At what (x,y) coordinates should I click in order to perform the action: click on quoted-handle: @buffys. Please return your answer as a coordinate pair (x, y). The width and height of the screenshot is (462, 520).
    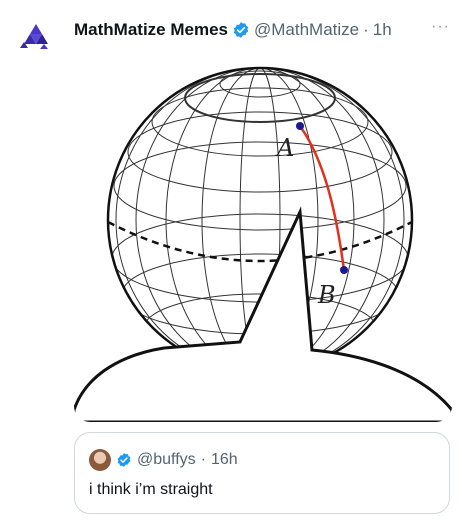
    Looking at the image, I should click on (166, 460).